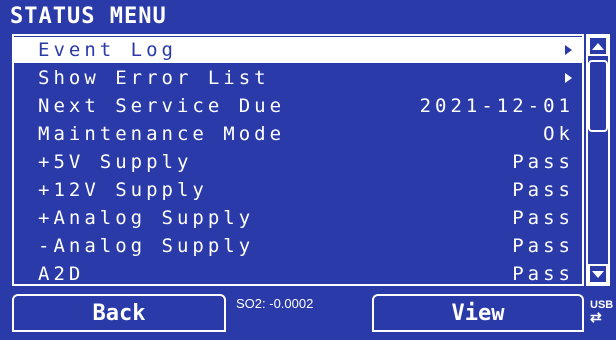 The width and height of the screenshot is (616, 340). What do you see at coordinates (496, 106) in the screenshot?
I see `menu-item-value: 2021-12-01` at bounding box center [496, 106].